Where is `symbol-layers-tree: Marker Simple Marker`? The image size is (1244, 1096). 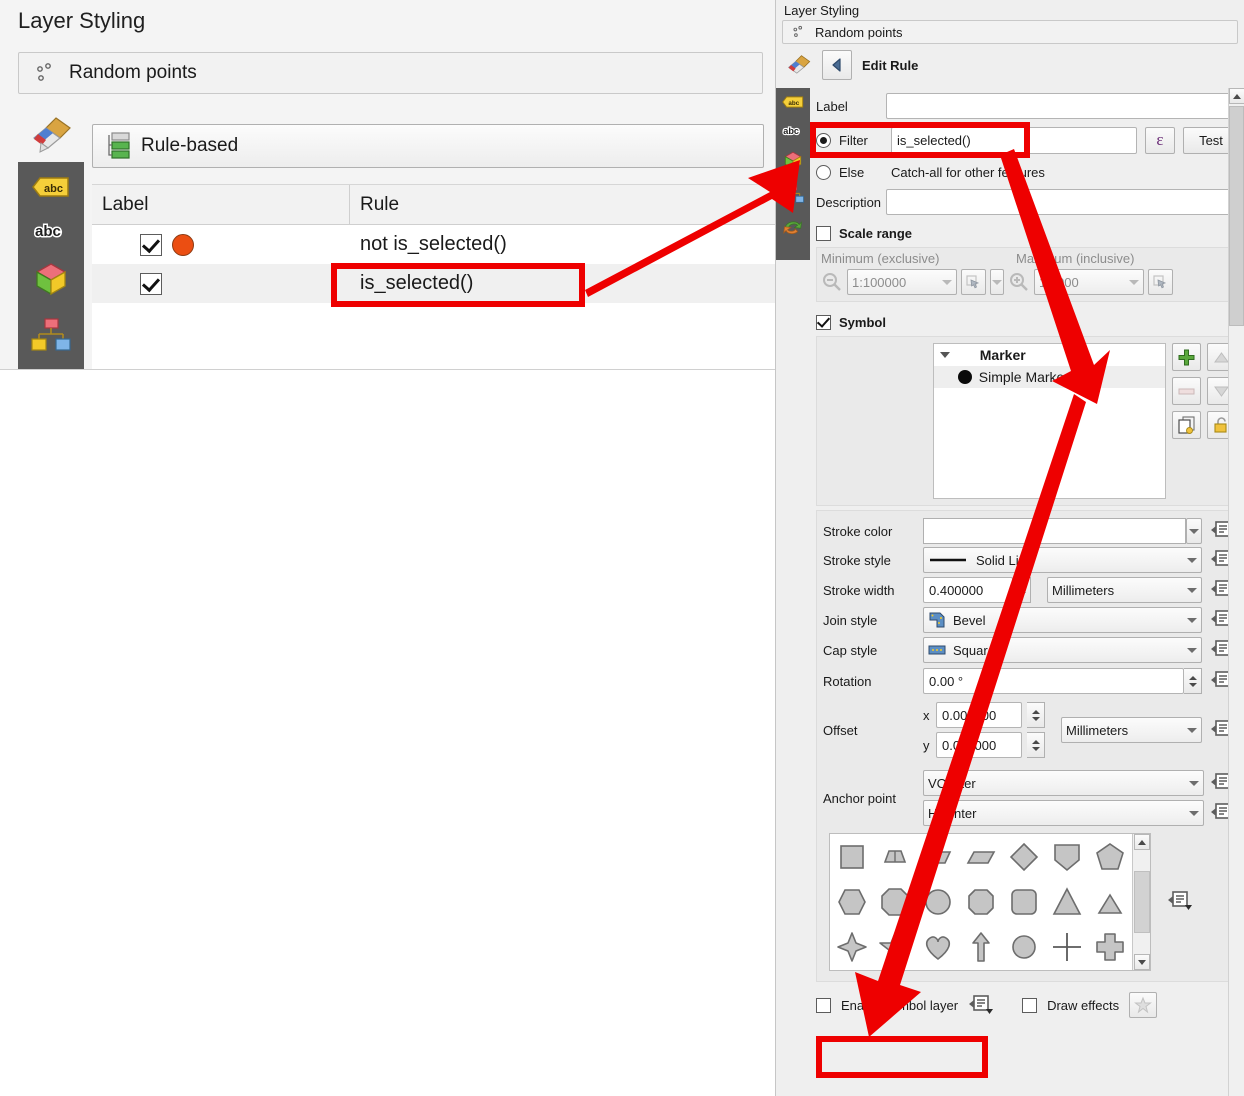 symbol-layers-tree: Marker Simple Marker is located at coordinates (1049, 421).